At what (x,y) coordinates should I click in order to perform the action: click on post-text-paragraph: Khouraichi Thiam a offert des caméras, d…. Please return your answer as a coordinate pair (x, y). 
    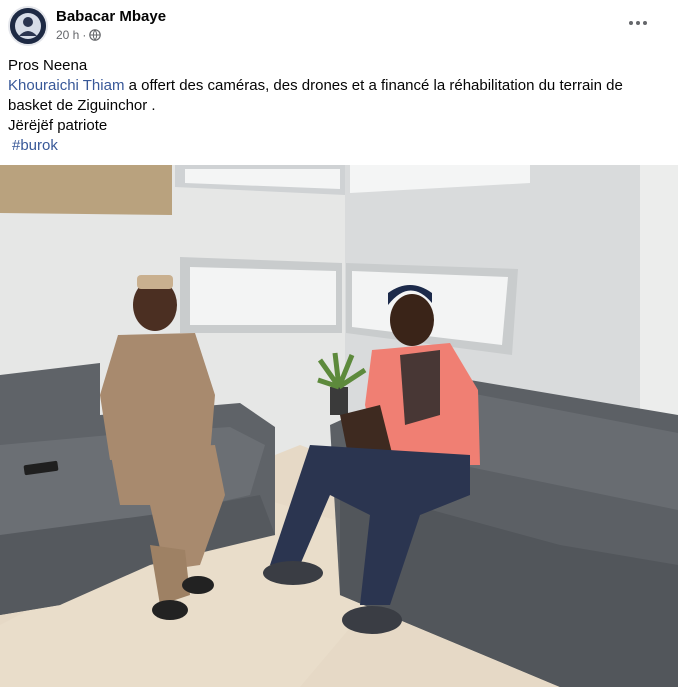
    Looking at the image, I should click on (328, 96).